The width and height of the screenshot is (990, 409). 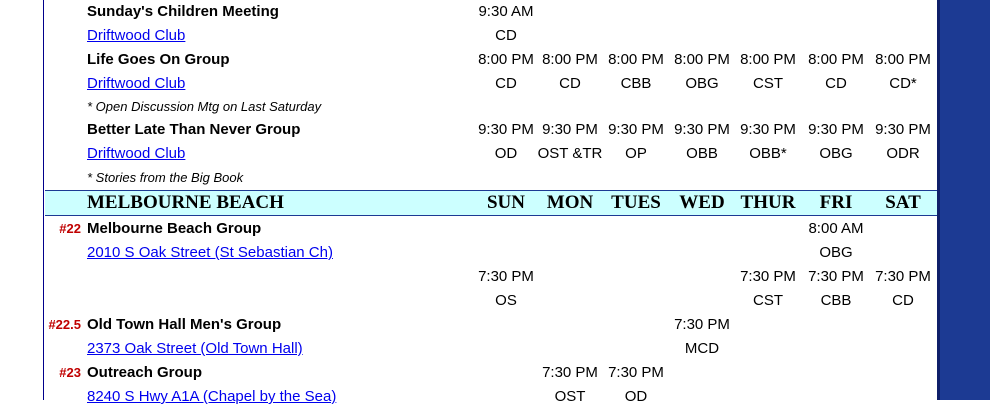 I want to click on group-name: Melbourne Beach Group, so click(x=174, y=228).